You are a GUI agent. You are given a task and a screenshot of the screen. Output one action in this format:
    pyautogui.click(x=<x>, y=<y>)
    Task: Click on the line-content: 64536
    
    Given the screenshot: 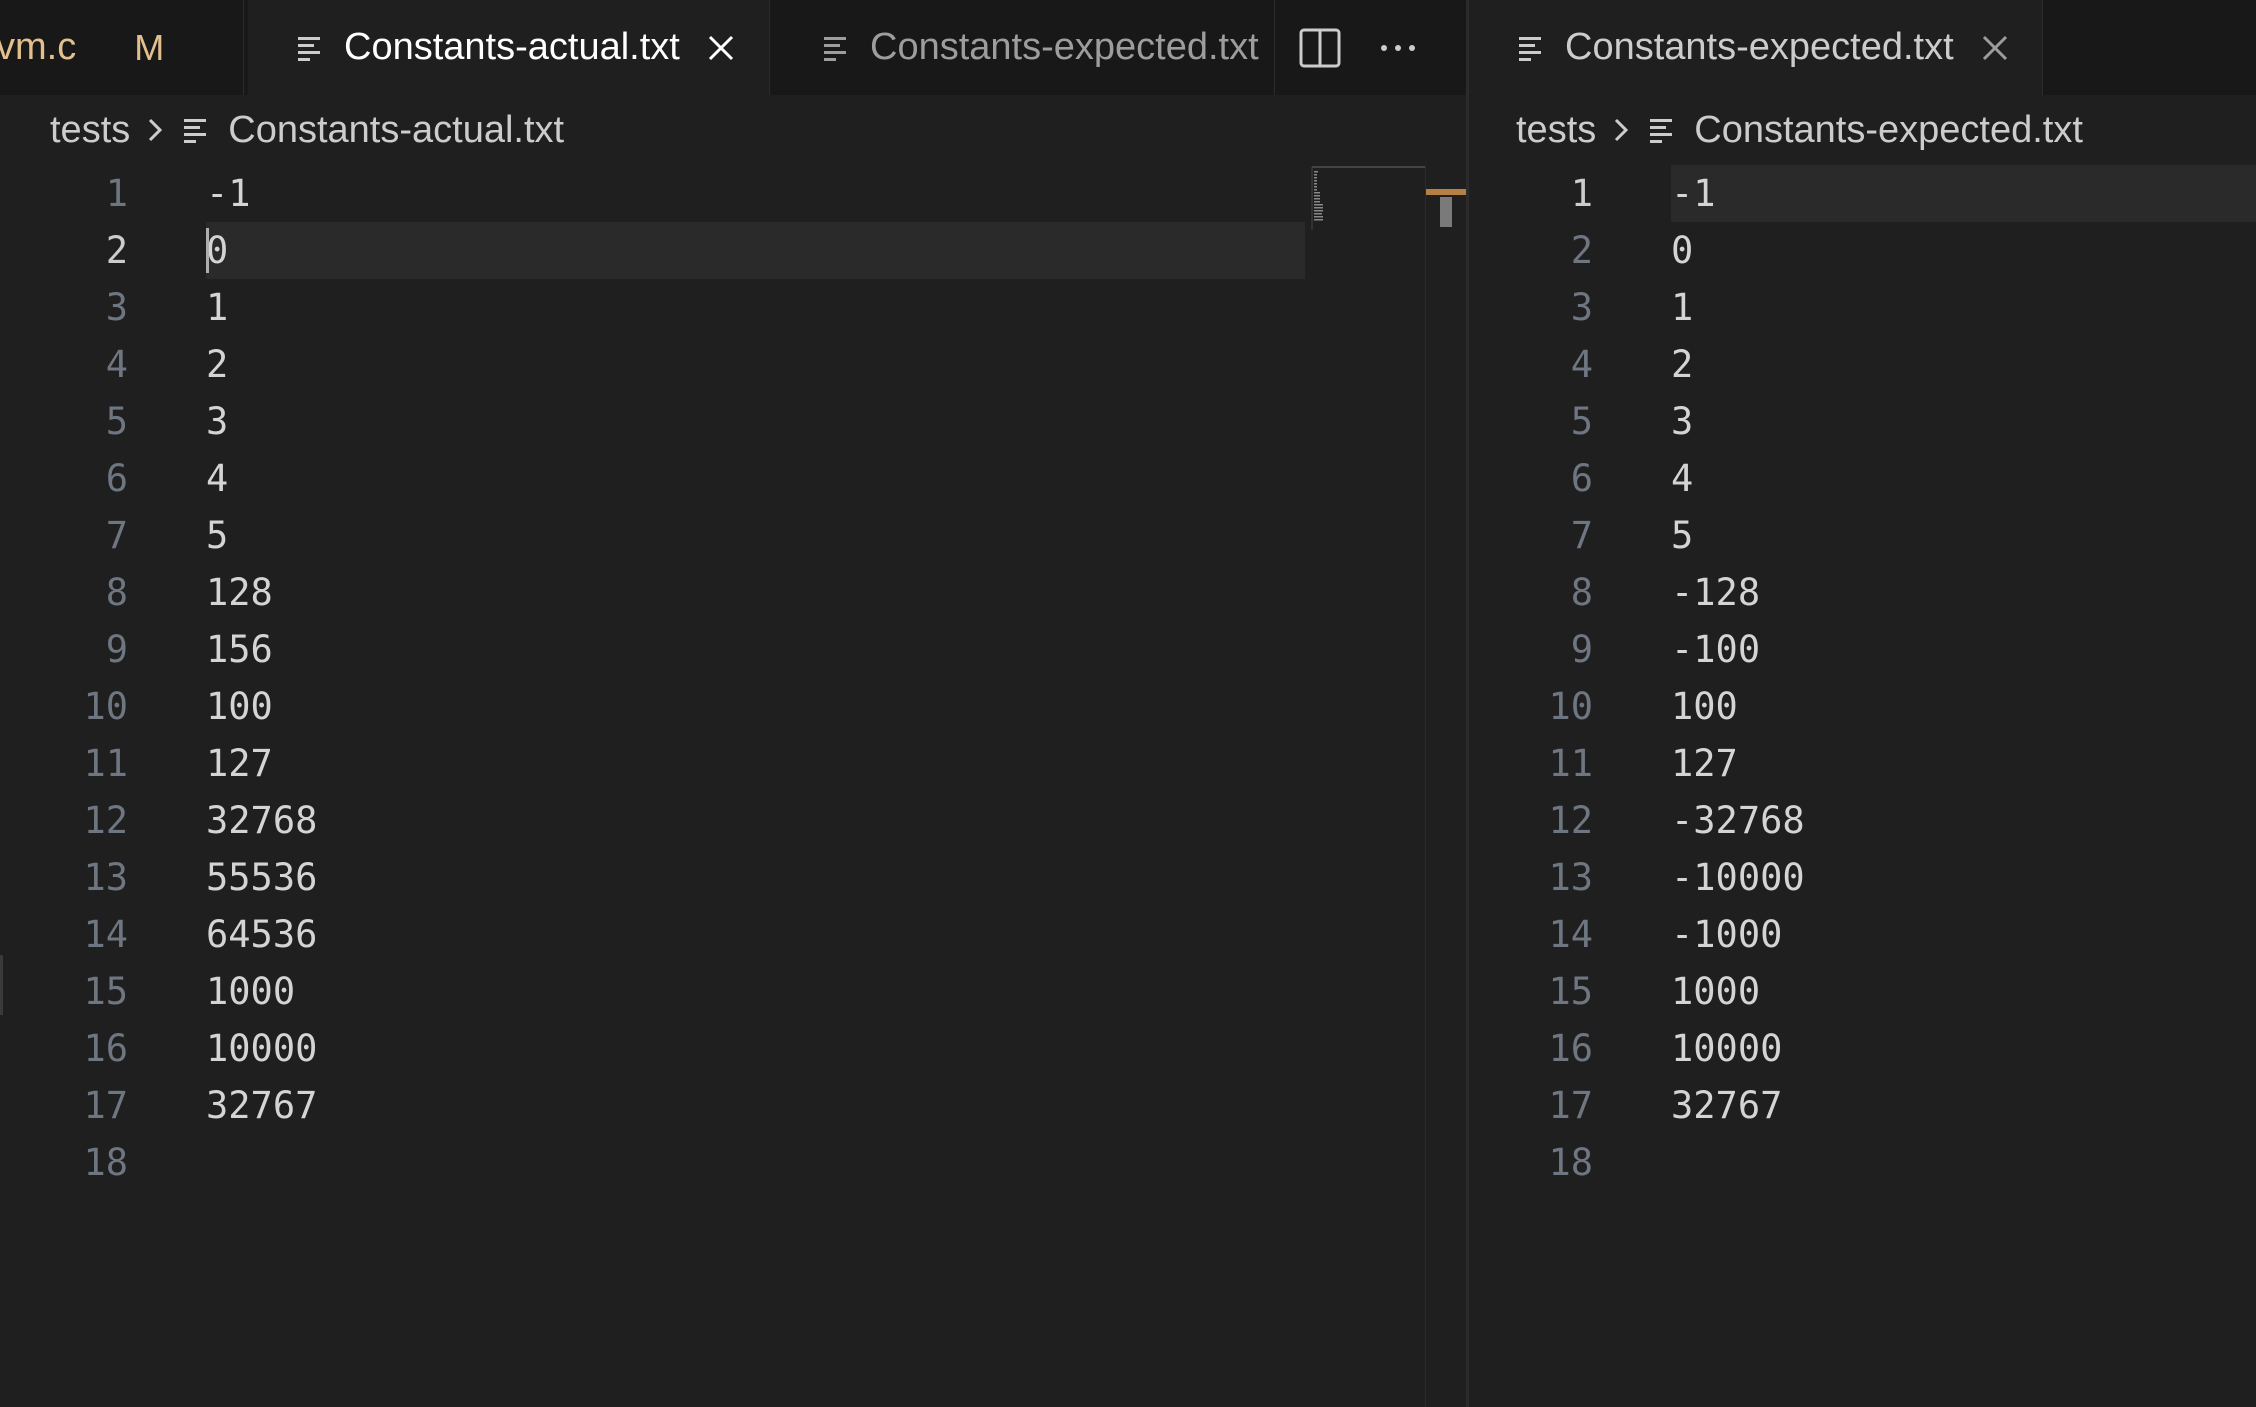 What is the action you would take?
    pyautogui.click(x=262, y=934)
    